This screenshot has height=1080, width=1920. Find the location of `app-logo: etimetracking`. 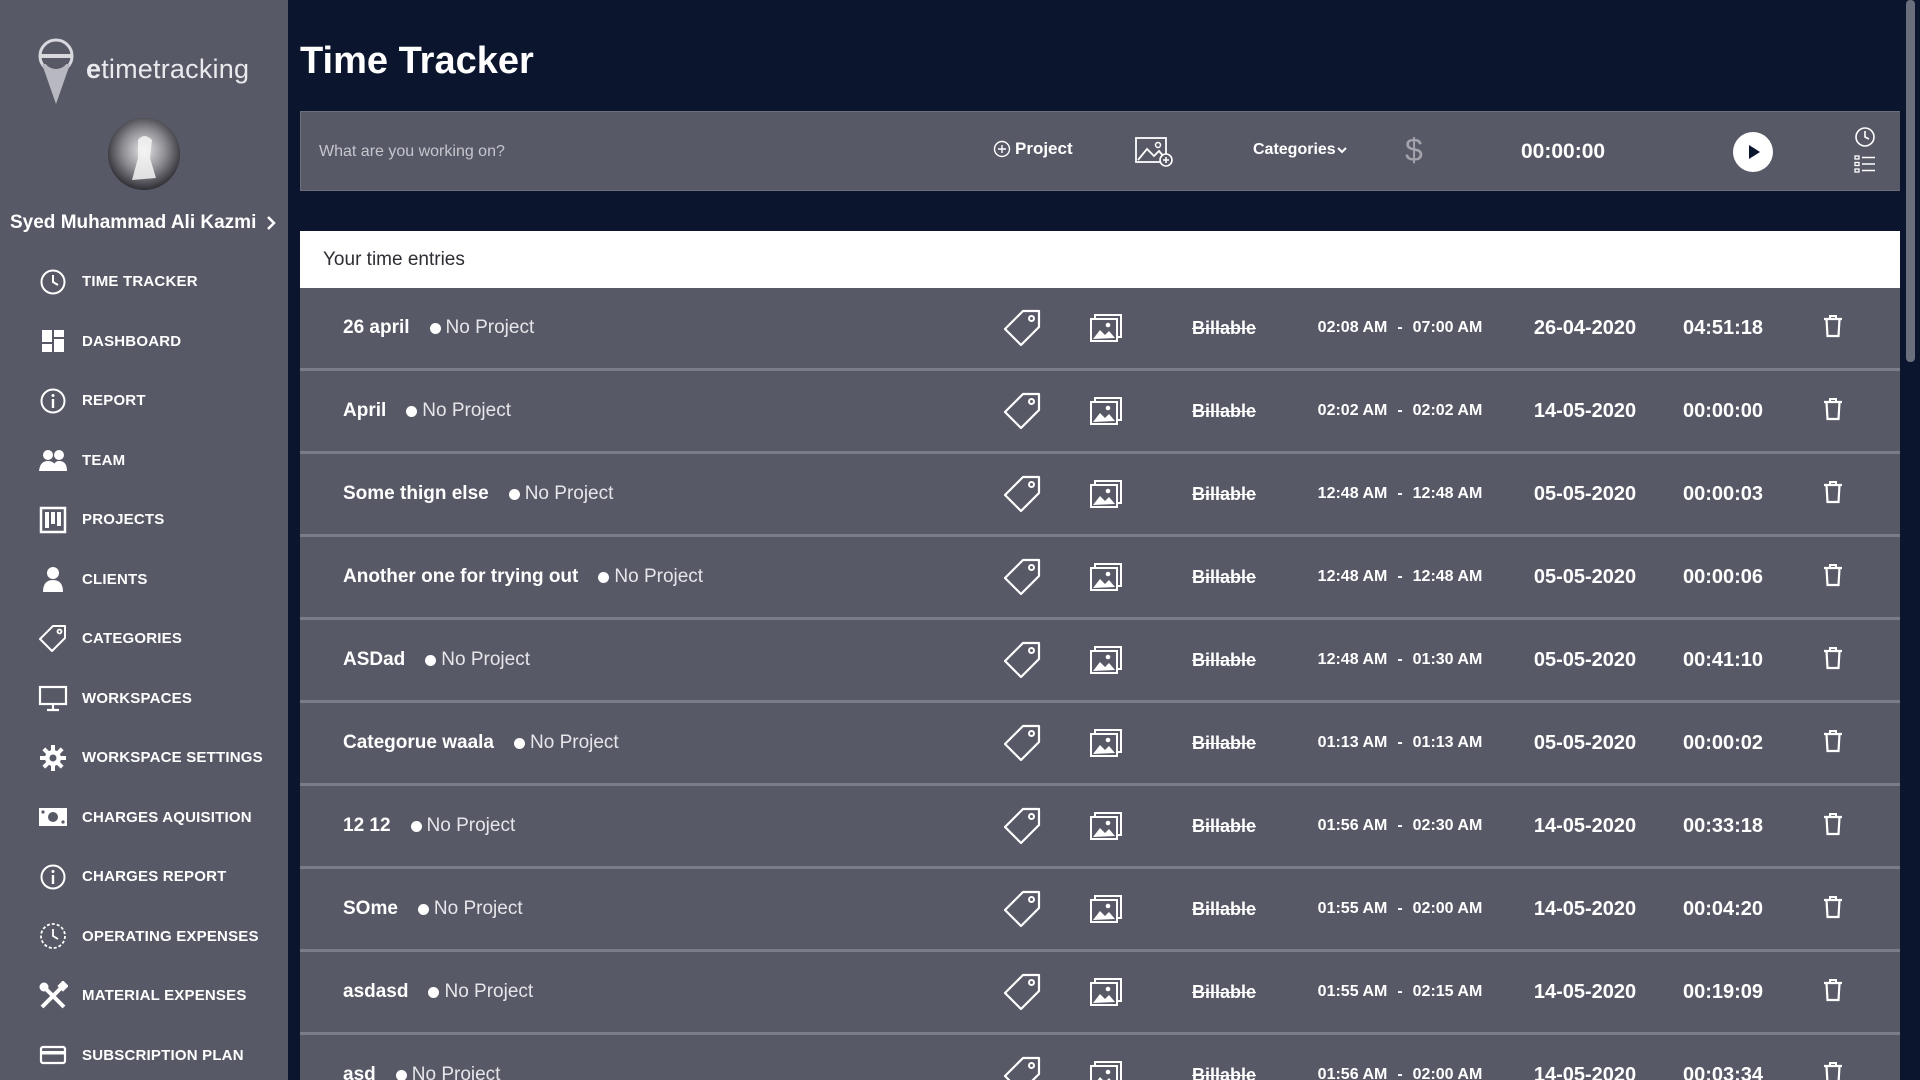

app-logo: etimetracking is located at coordinates (142, 73).